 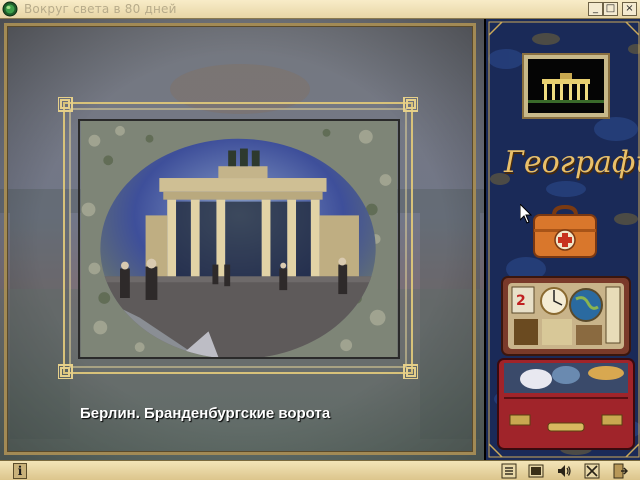 I want to click on status-bar: i, so click(x=320, y=470).